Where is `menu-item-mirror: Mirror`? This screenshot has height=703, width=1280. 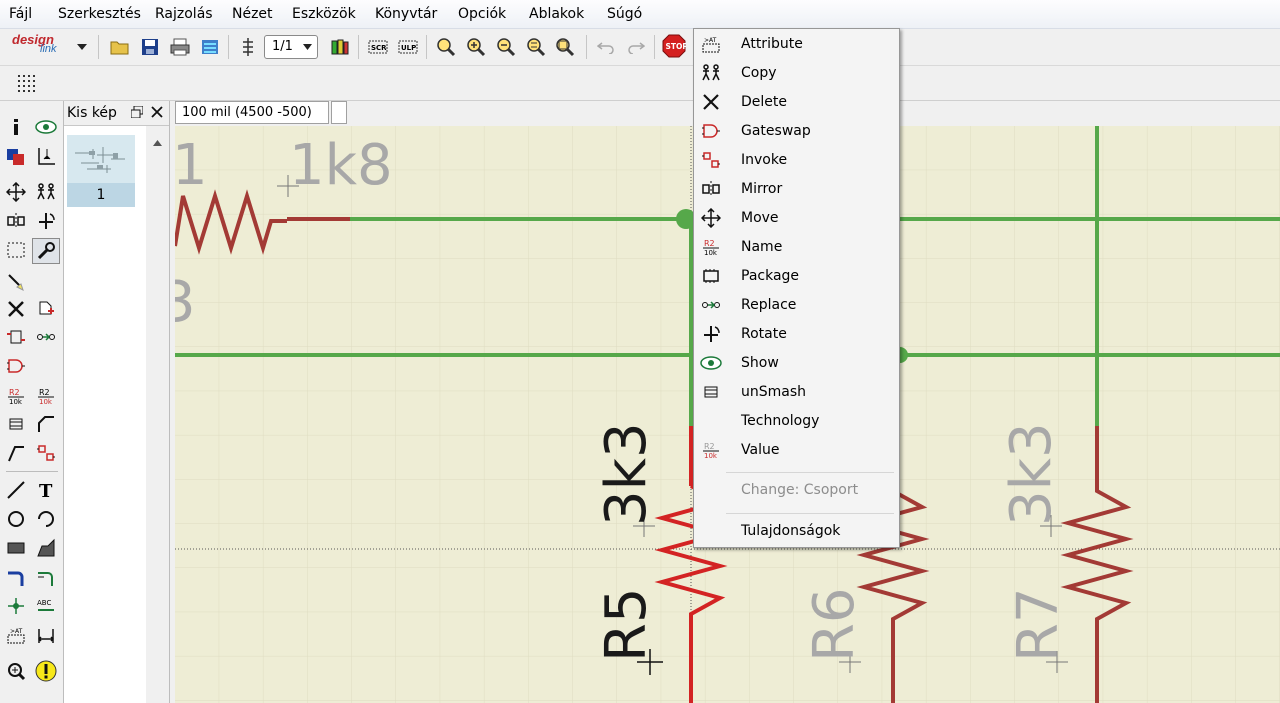
menu-item-mirror: Mirror is located at coordinates (796, 189).